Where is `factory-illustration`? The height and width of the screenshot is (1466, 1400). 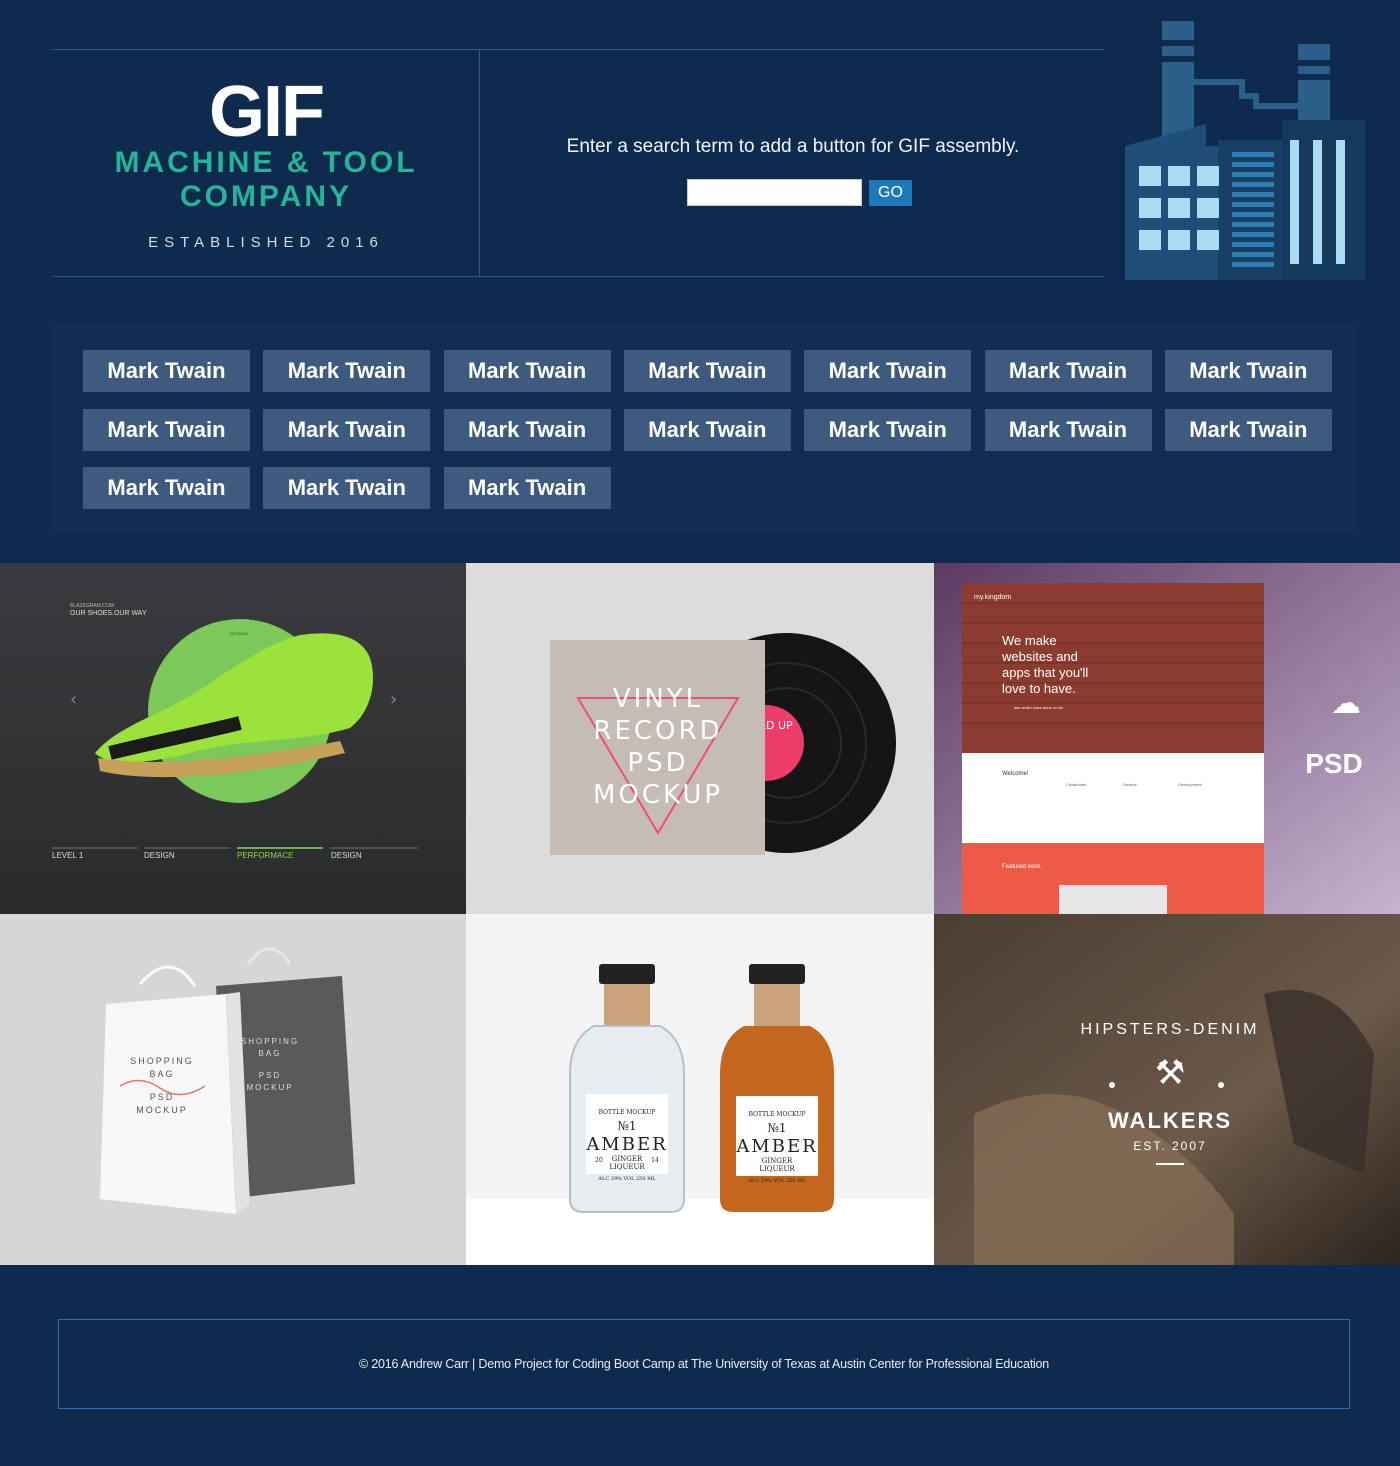
factory-illustration is located at coordinates (1244, 149).